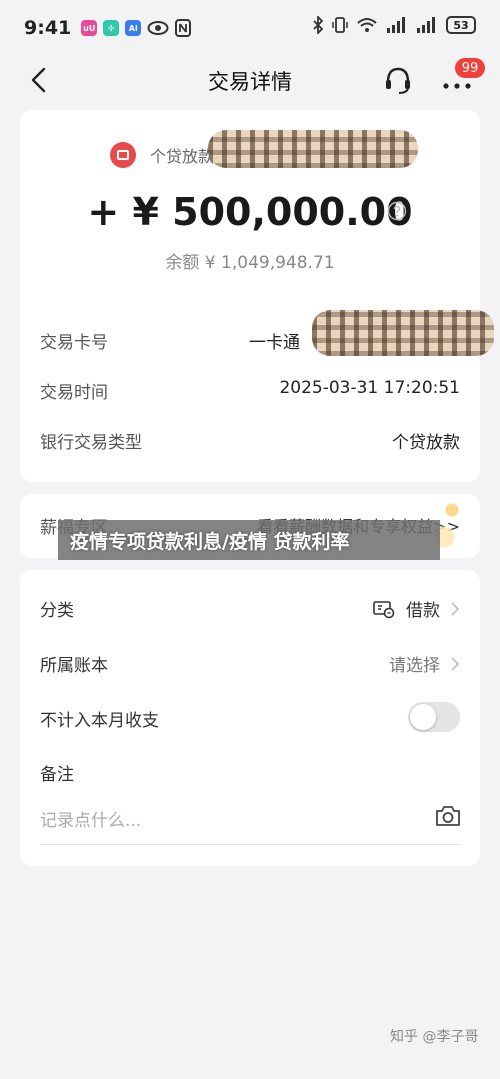  What do you see at coordinates (250, 28) in the screenshot?
I see `status-bar: 9:41 uU ✣ Ai 53` at bounding box center [250, 28].